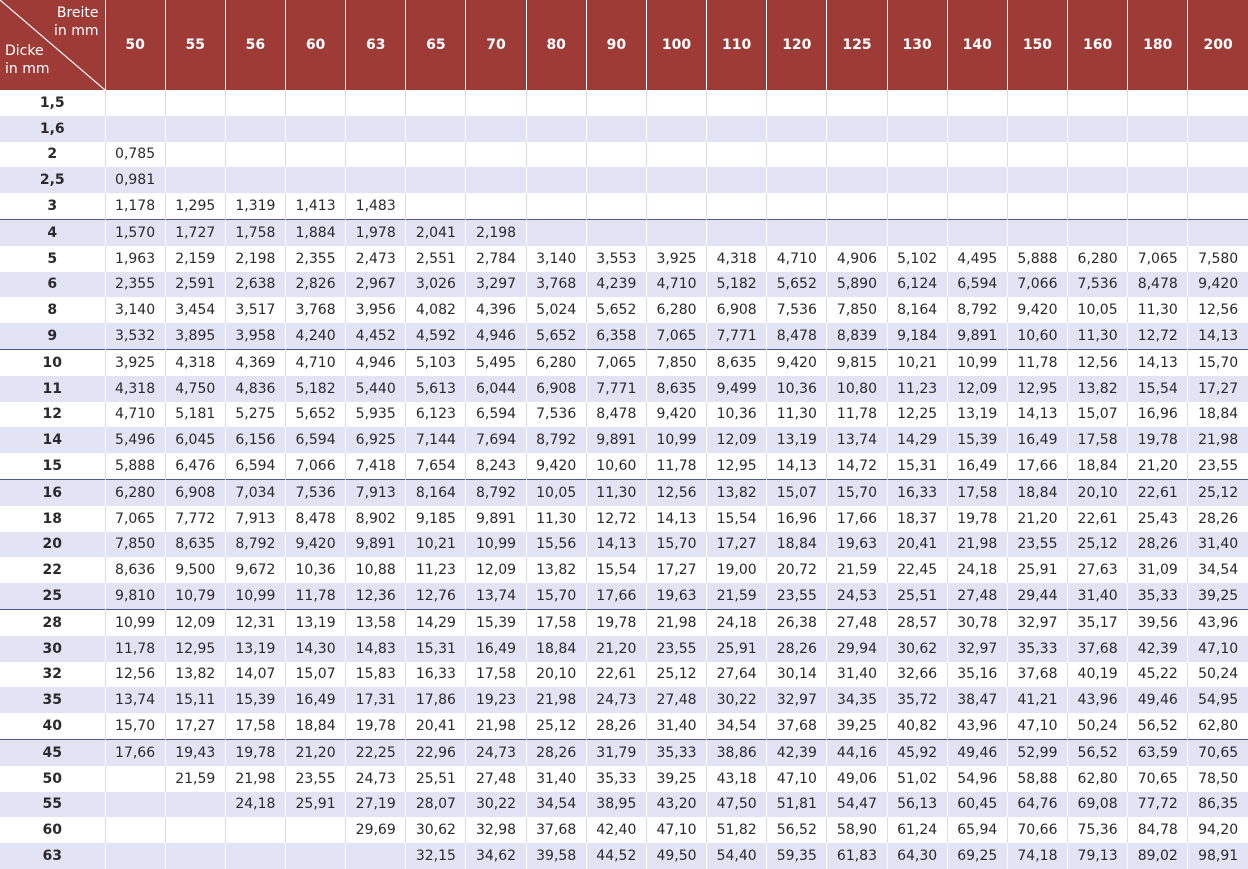 Image resolution: width=1248 pixels, height=869 pixels. What do you see at coordinates (616, 856) in the screenshot?
I see `weight-cell: 44,52` at bounding box center [616, 856].